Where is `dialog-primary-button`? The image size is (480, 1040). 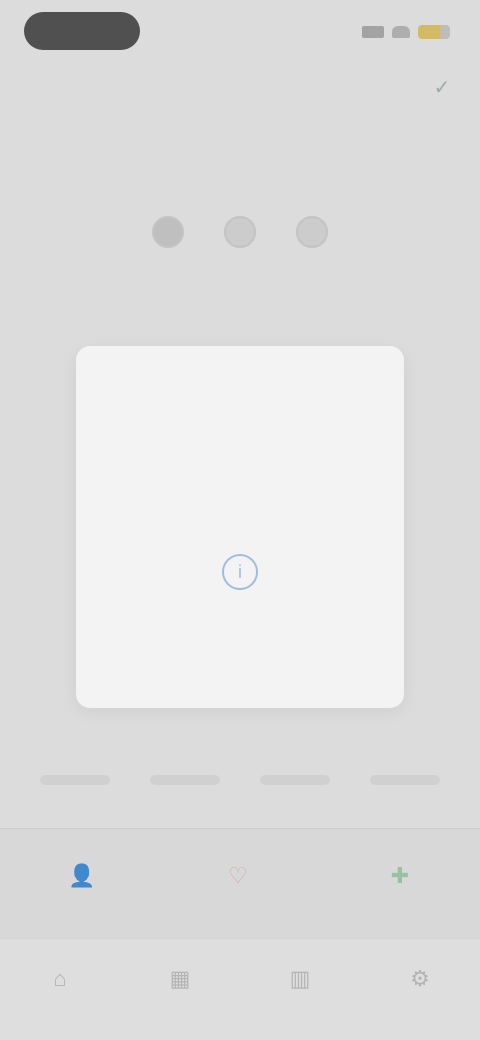 dialog-primary-button is located at coordinates (240, 627).